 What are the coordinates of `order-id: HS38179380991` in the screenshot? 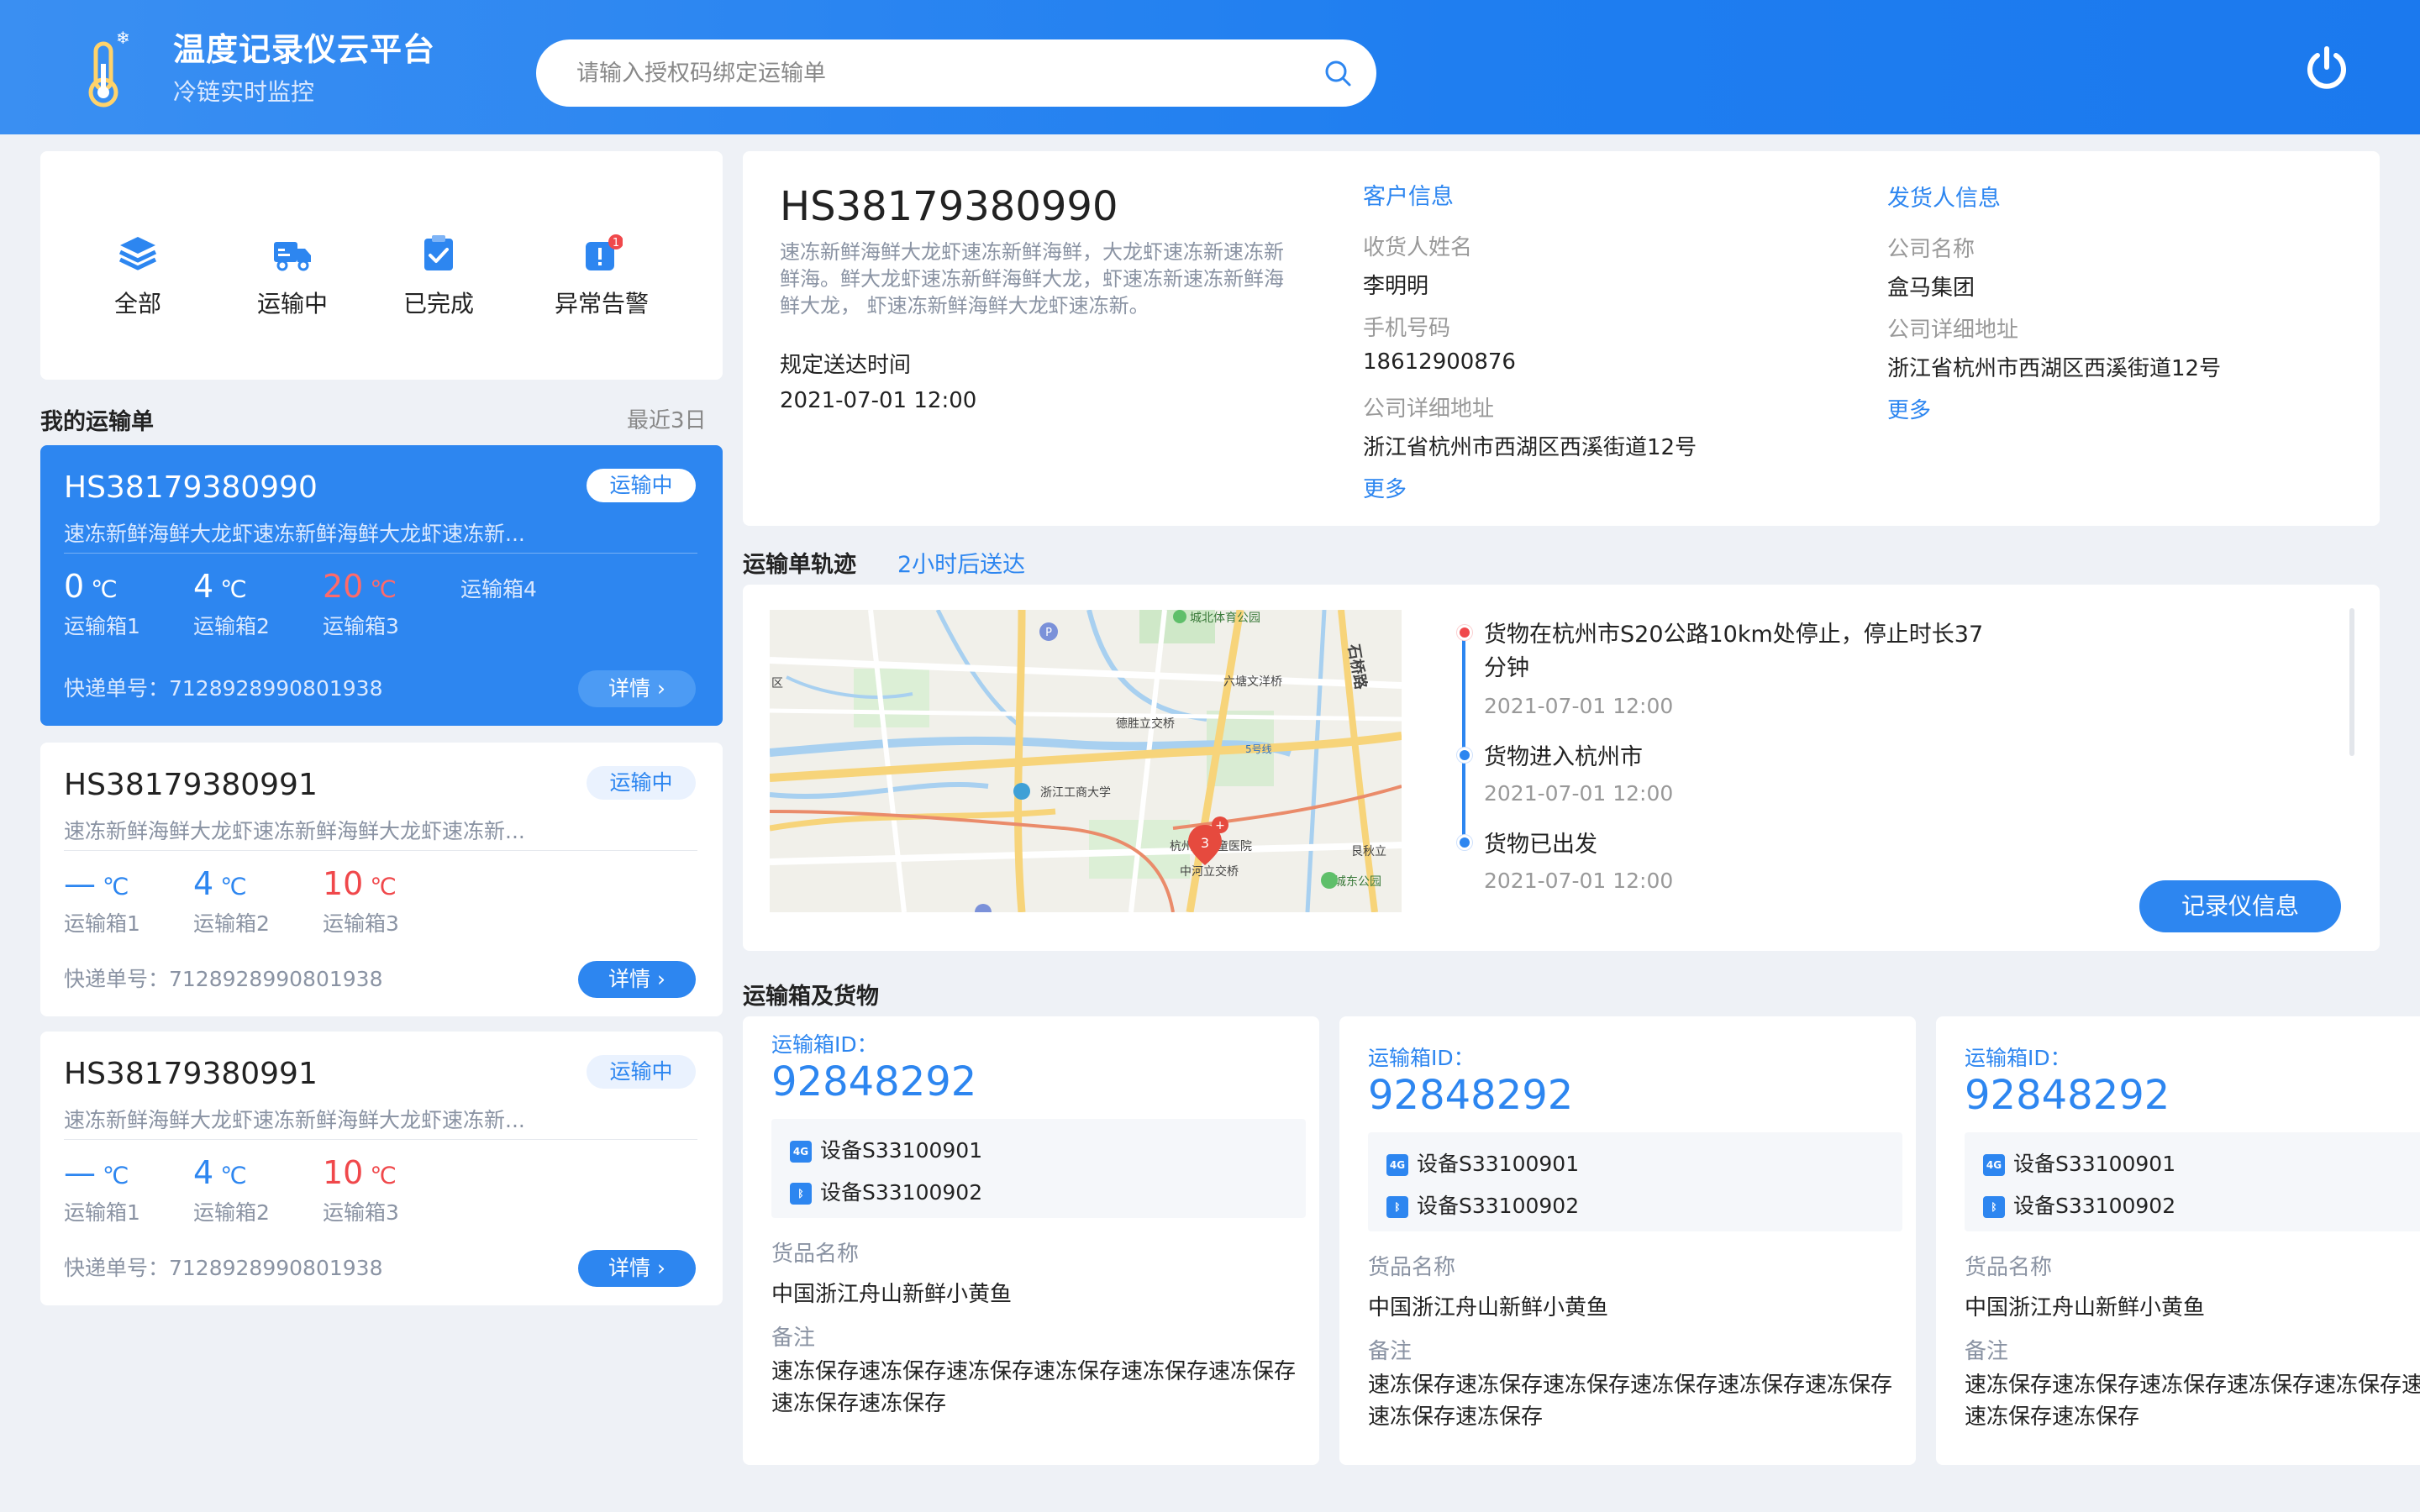 It's located at (191, 1074).